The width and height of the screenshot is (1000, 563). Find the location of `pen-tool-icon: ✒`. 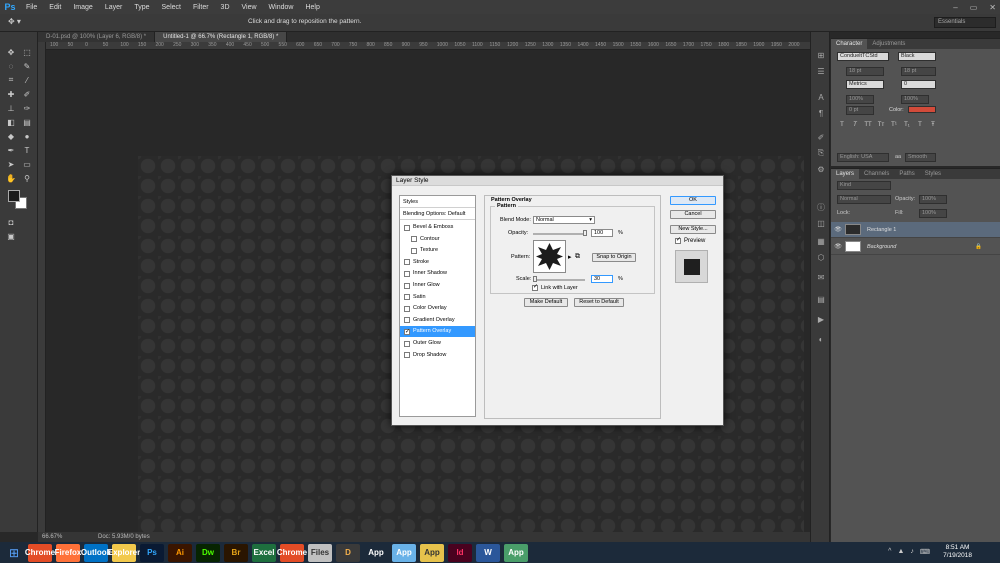

pen-tool-icon: ✒ is located at coordinates (11, 150).